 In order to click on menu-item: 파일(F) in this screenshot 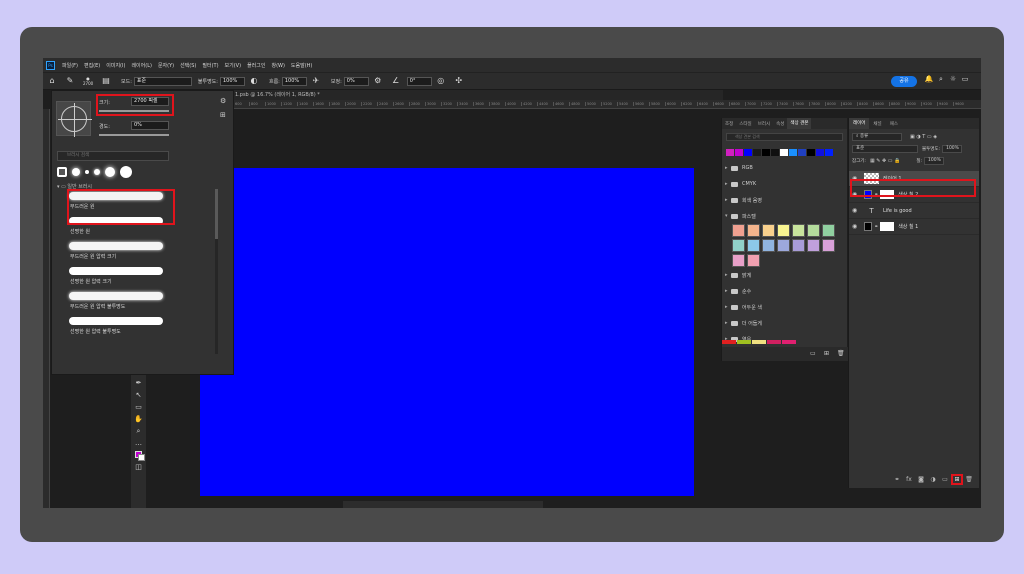, I will do `click(70, 65)`.